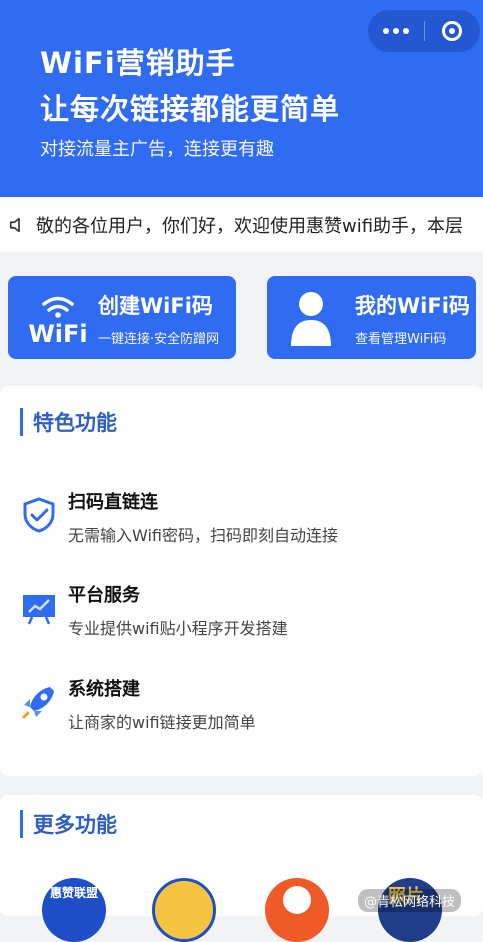  Describe the element at coordinates (157, 149) in the screenshot. I see `hero-subtitle: 对接流量主广告，连接更有趣` at that location.